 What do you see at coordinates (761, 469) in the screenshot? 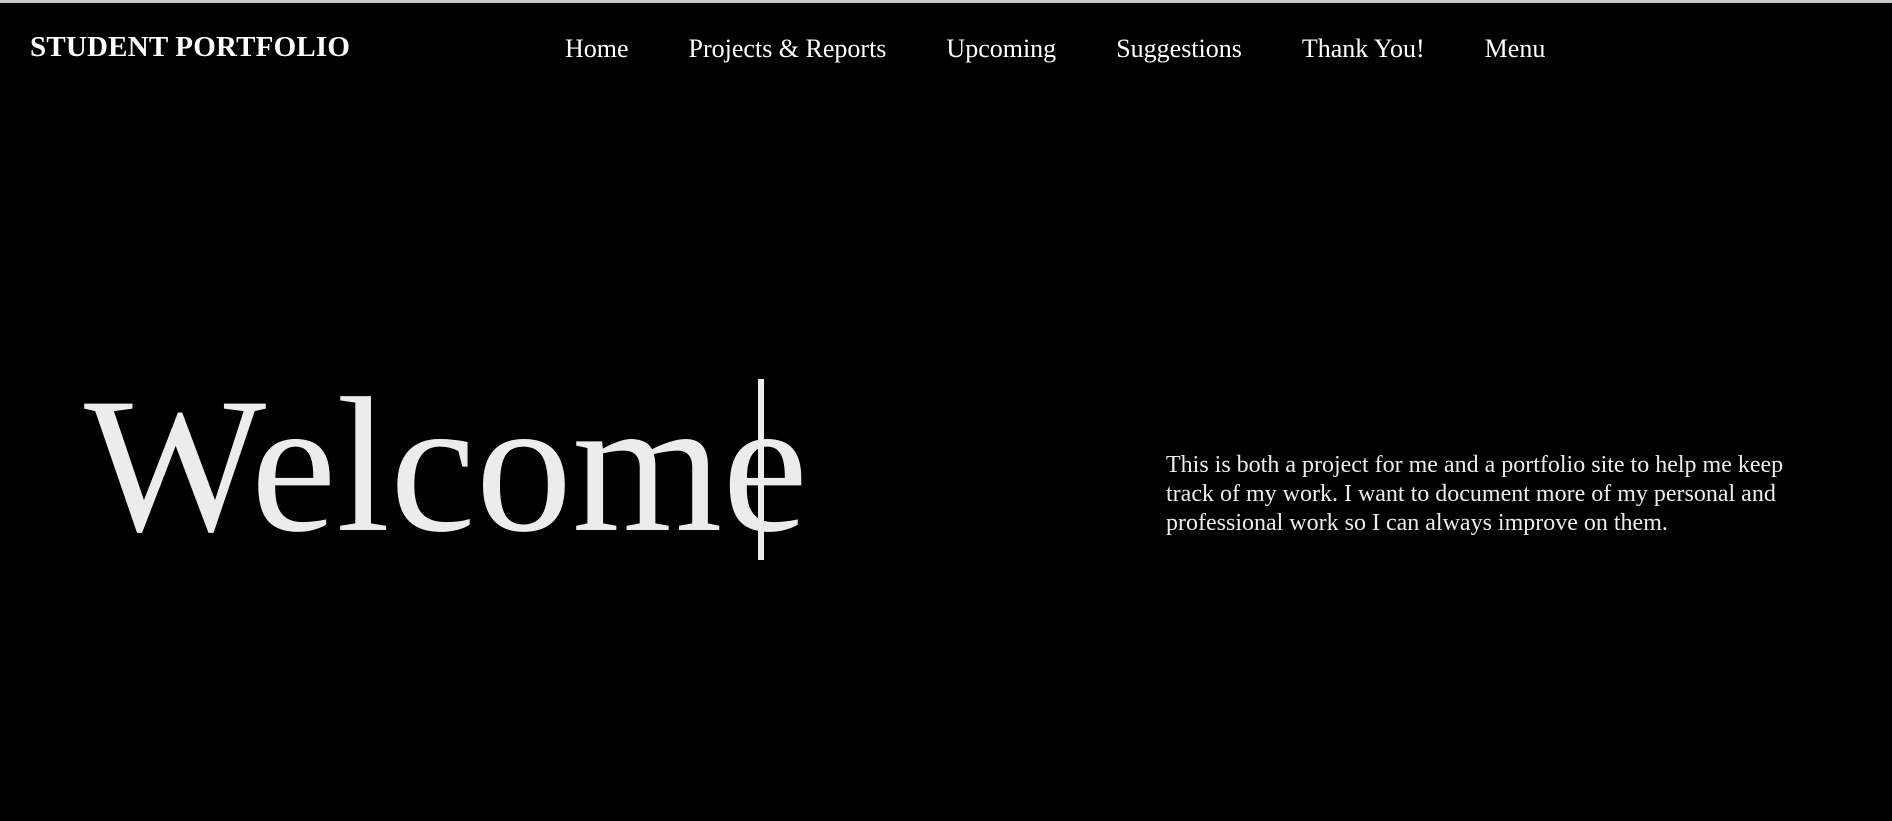
I see `typing-cursor` at bounding box center [761, 469].